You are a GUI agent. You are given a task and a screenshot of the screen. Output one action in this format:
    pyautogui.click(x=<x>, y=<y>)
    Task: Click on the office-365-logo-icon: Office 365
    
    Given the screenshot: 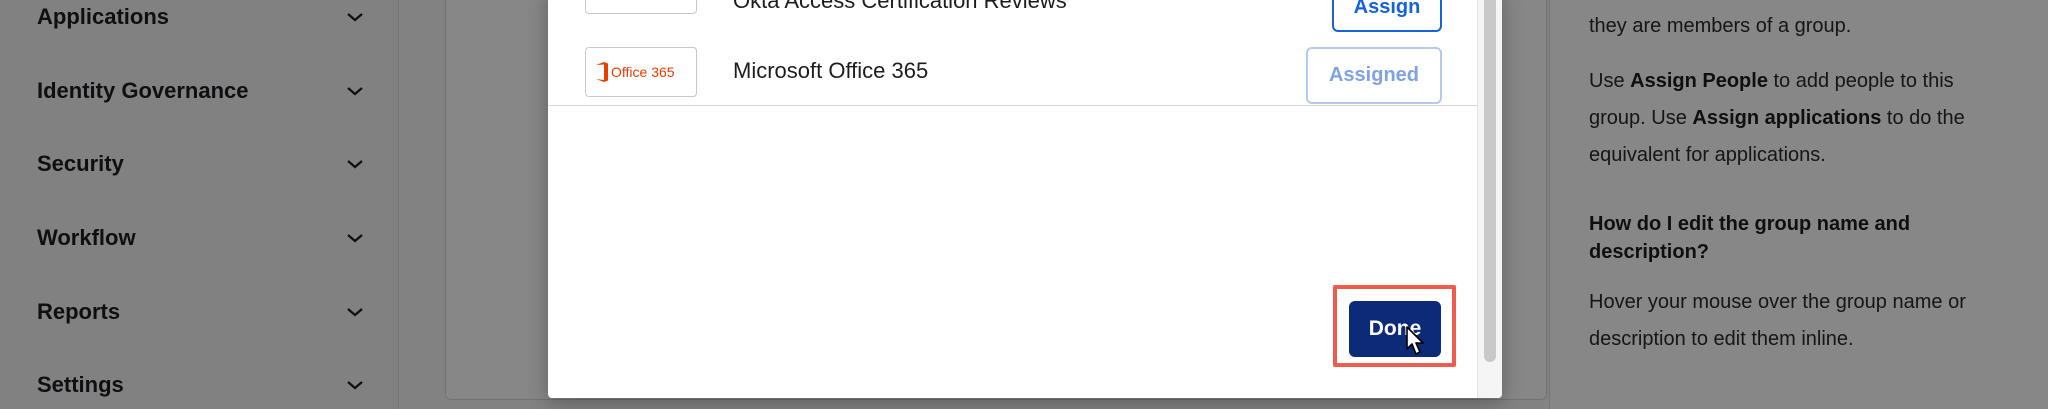 What is the action you would take?
    pyautogui.click(x=635, y=72)
    